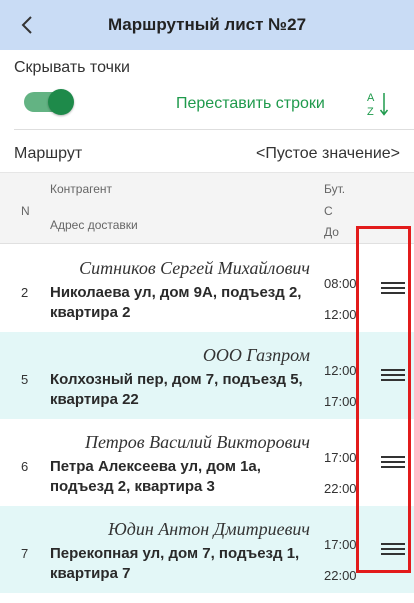 Image resolution: width=414 pixels, height=603 pixels. What do you see at coordinates (209, 529) in the screenshot?
I see `row-client: Юдин Антон Дмитриевич` at bounding box center [209, 529].